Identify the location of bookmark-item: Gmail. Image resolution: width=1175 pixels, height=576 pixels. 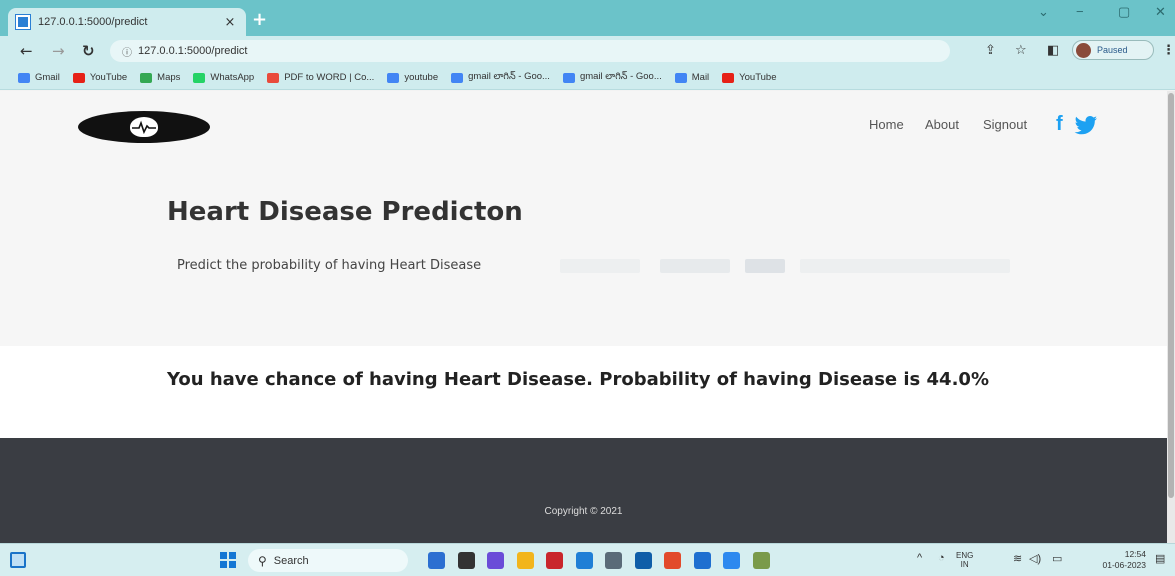
(39, 77).